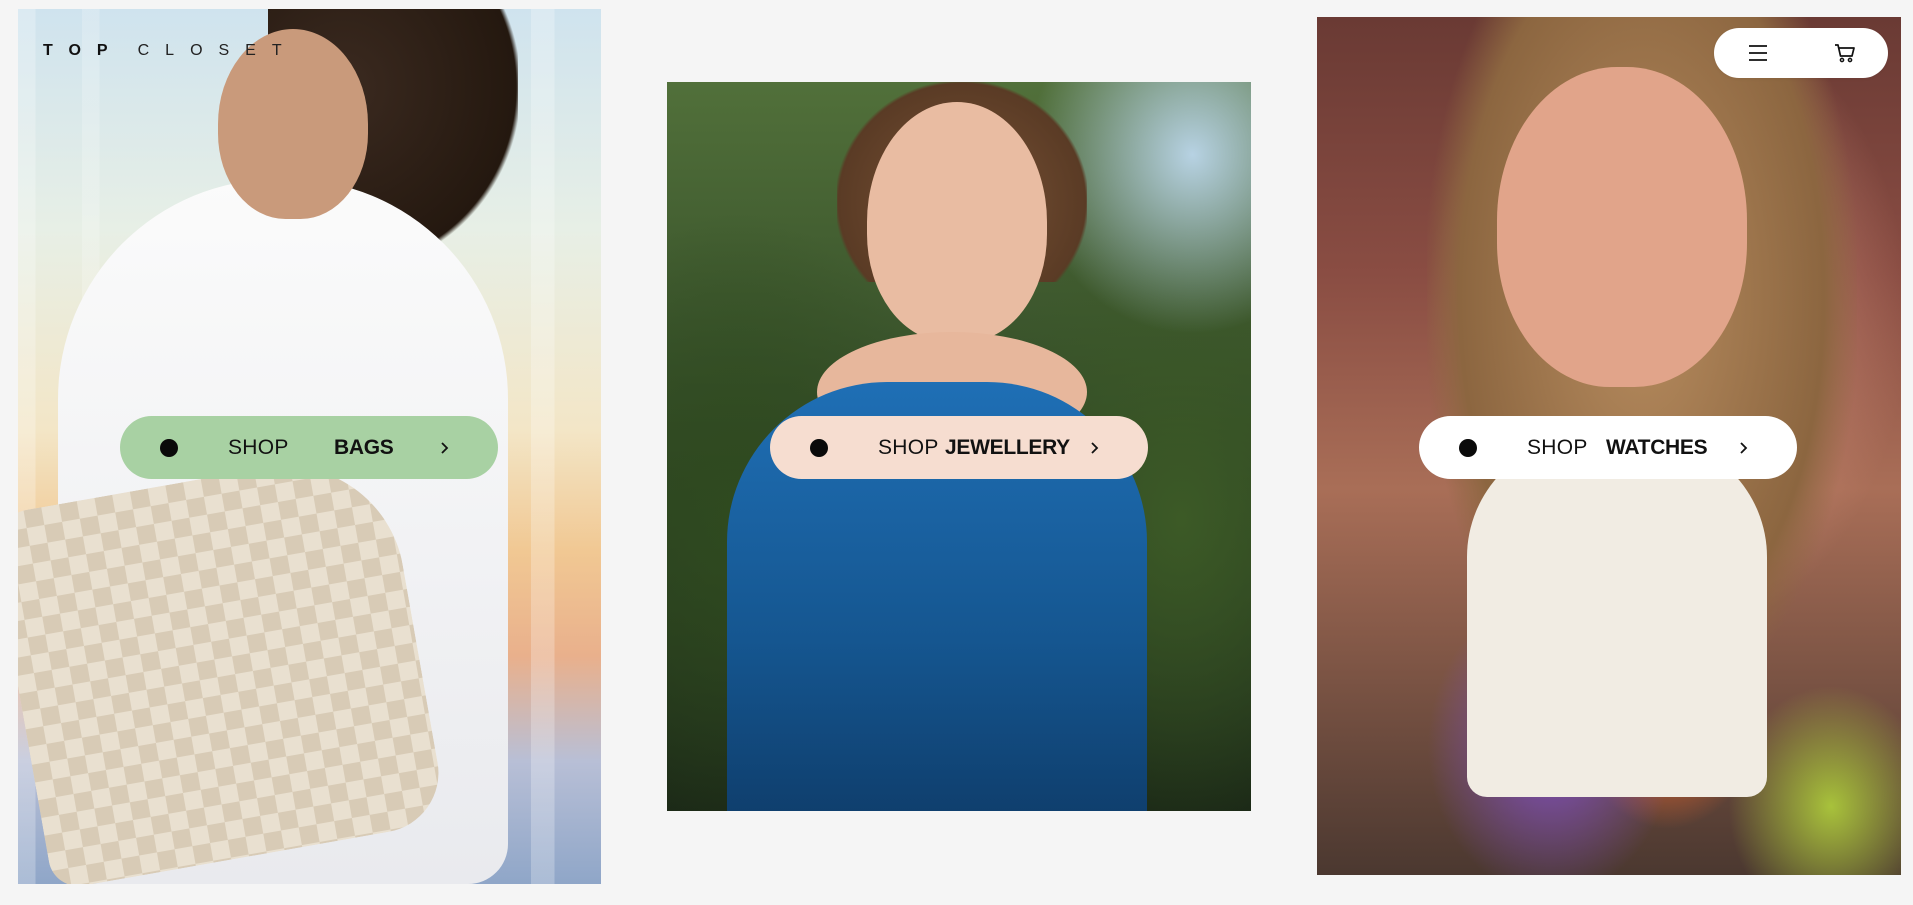 Image resolution: width=1913 pixels, height=905 pixels. What do you see at coordinates (1007, 447) in the screenshot?
I see `category-label: JEWELLERY` at bounding box center [1007, 447].